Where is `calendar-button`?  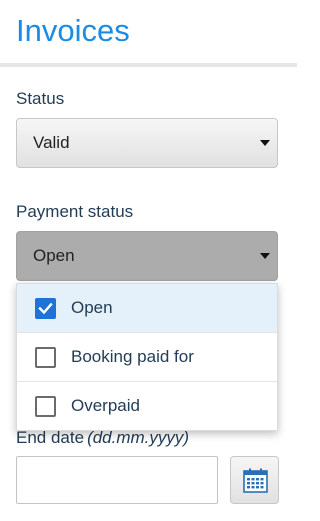 calendar-button is located at coordinates (254, 480).